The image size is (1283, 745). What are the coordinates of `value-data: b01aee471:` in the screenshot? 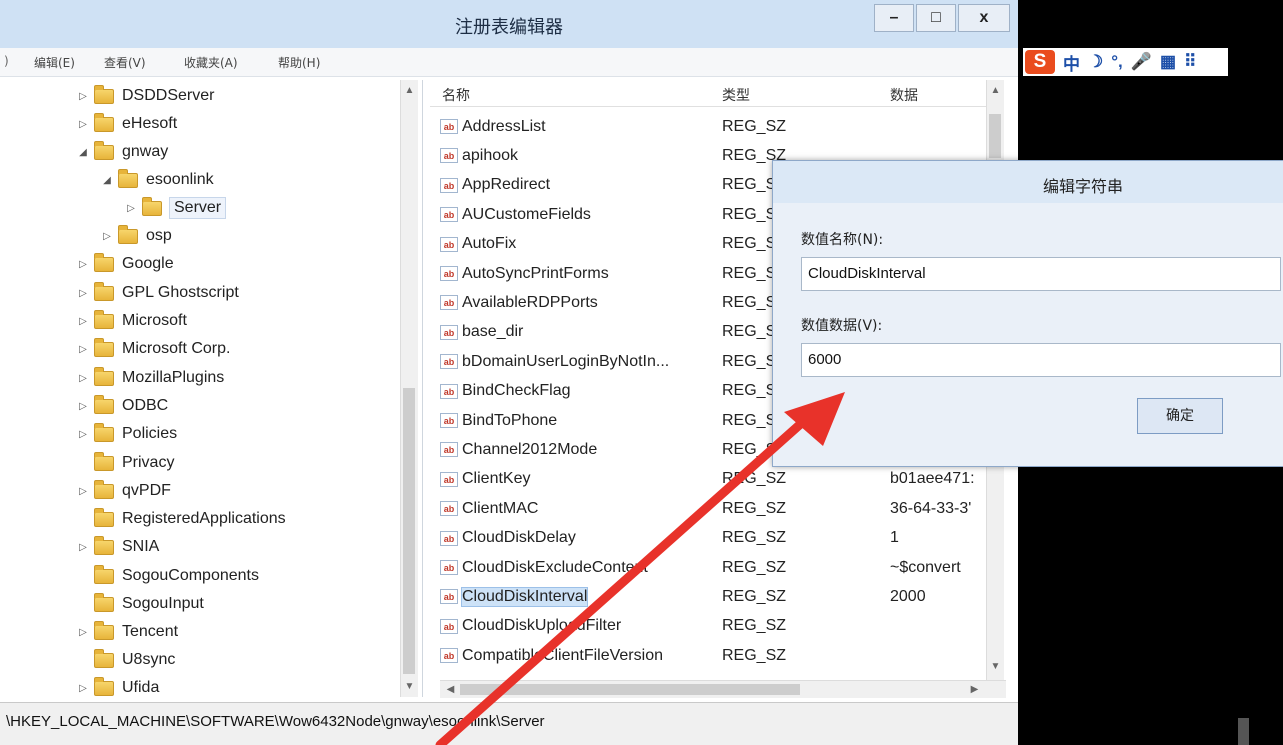 It's located at (932, 479).